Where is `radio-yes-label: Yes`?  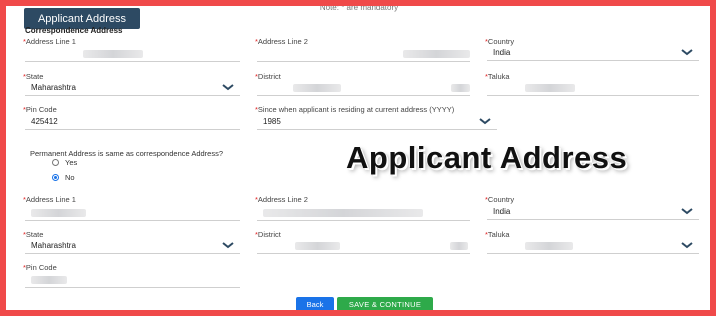
radio-yes-label: Yes is located at coordinates (71, 162).